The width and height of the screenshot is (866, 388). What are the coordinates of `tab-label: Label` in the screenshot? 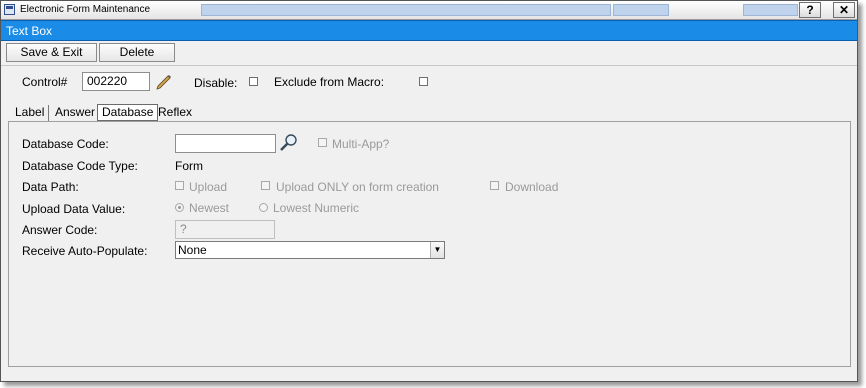 It's located at (30, 113).